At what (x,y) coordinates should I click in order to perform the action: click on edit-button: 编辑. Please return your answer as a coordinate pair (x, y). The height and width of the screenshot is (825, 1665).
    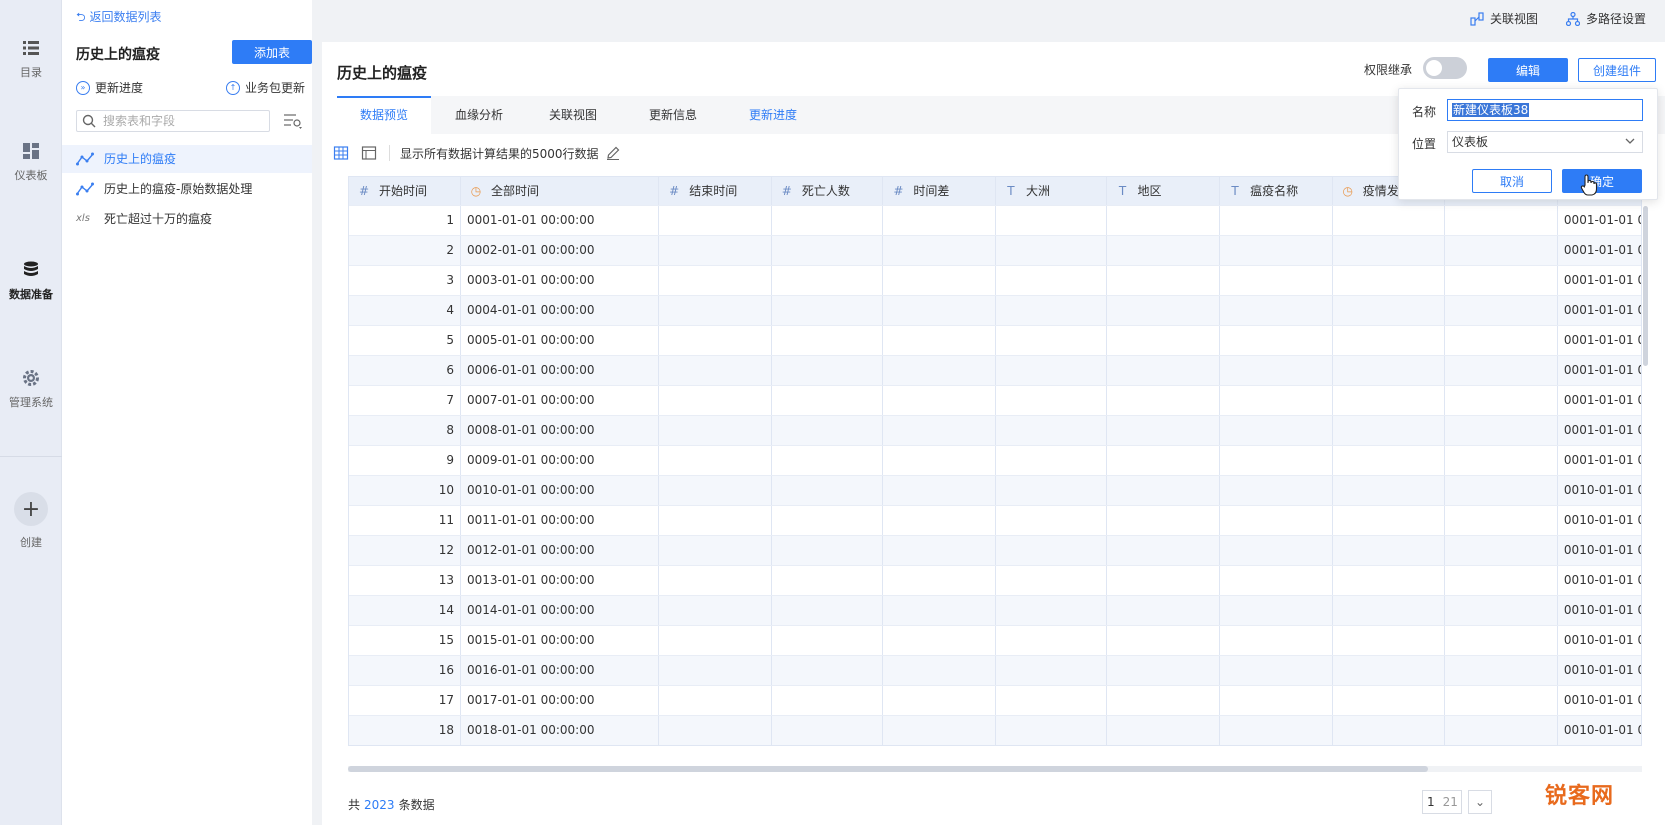
    Looking at the image, I should click on (1528, 70).